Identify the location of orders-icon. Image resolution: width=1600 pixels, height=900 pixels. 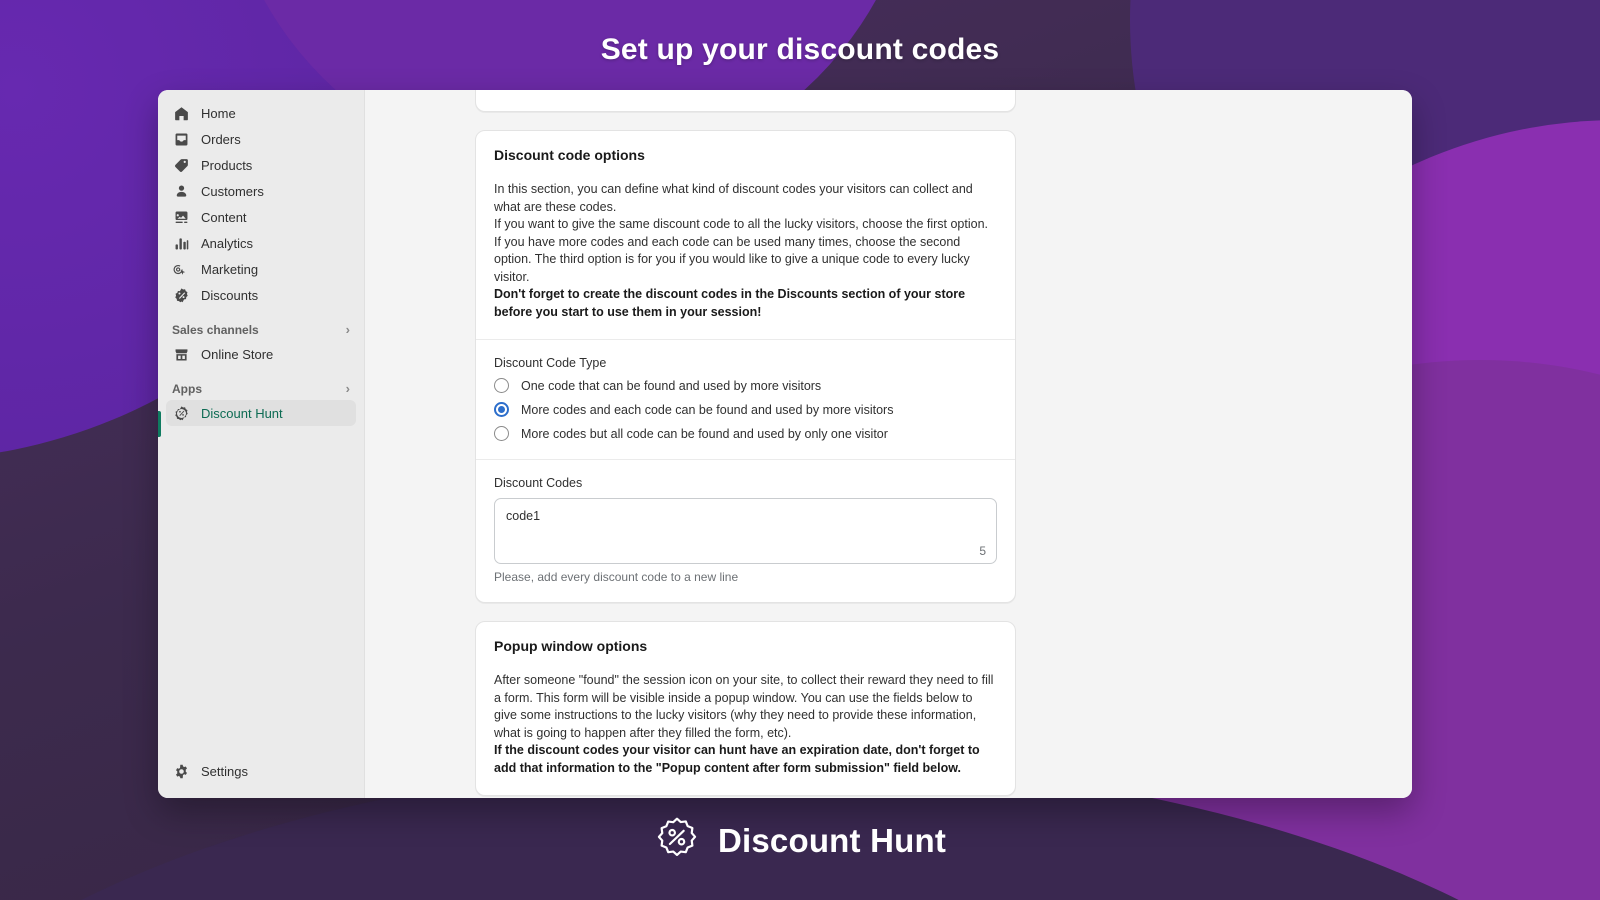
(181, 139).